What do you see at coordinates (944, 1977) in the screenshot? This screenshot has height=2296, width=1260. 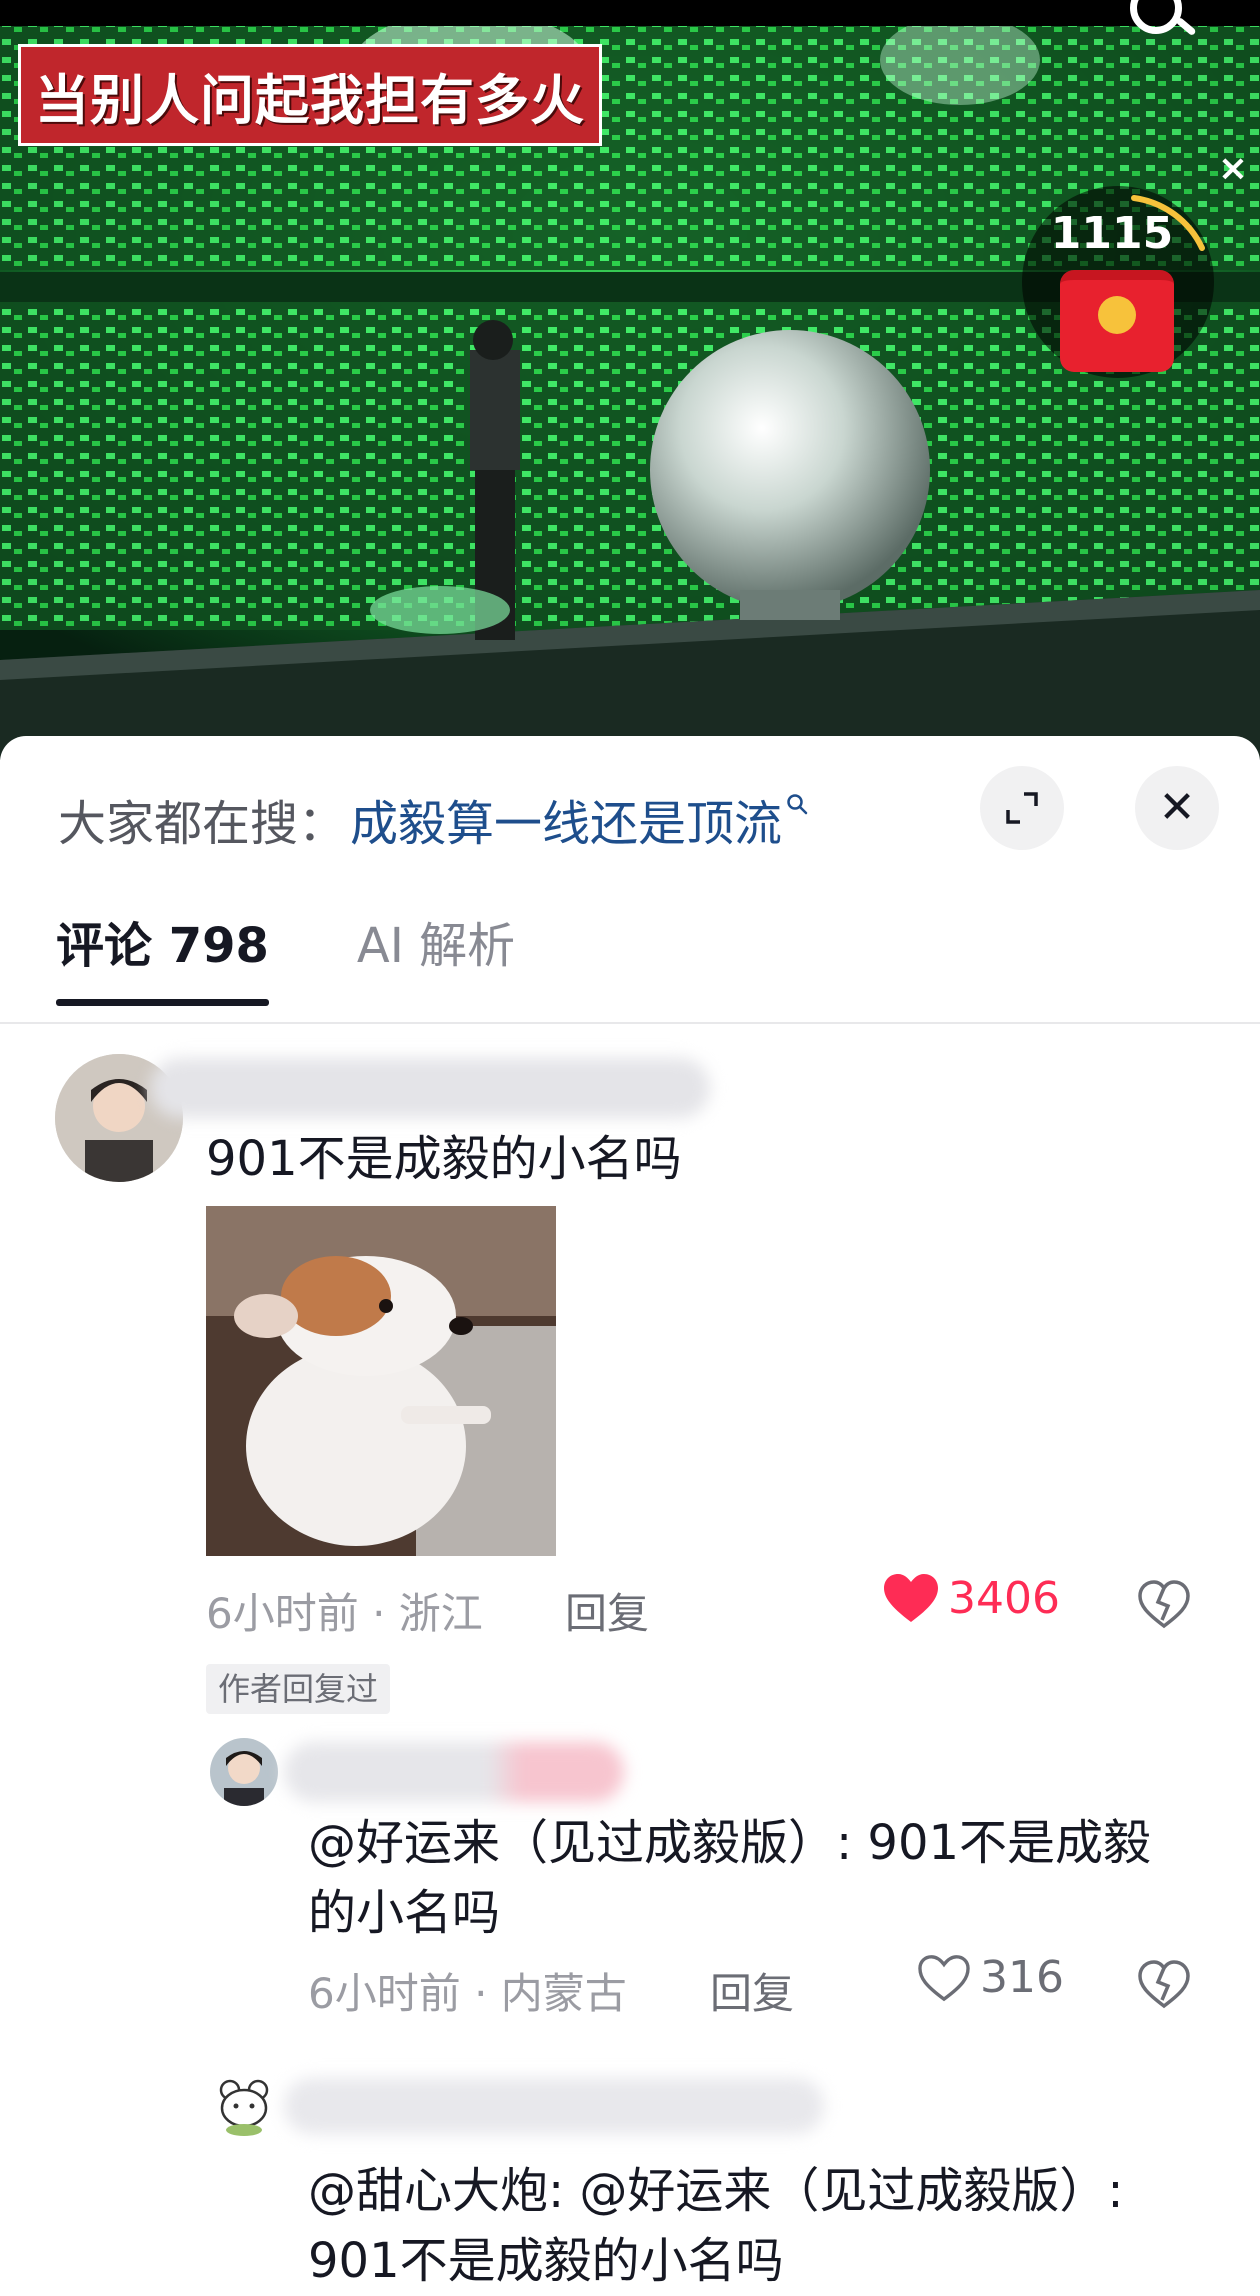 I see `heart-outline-icon` at bounding box center [944, 1977].